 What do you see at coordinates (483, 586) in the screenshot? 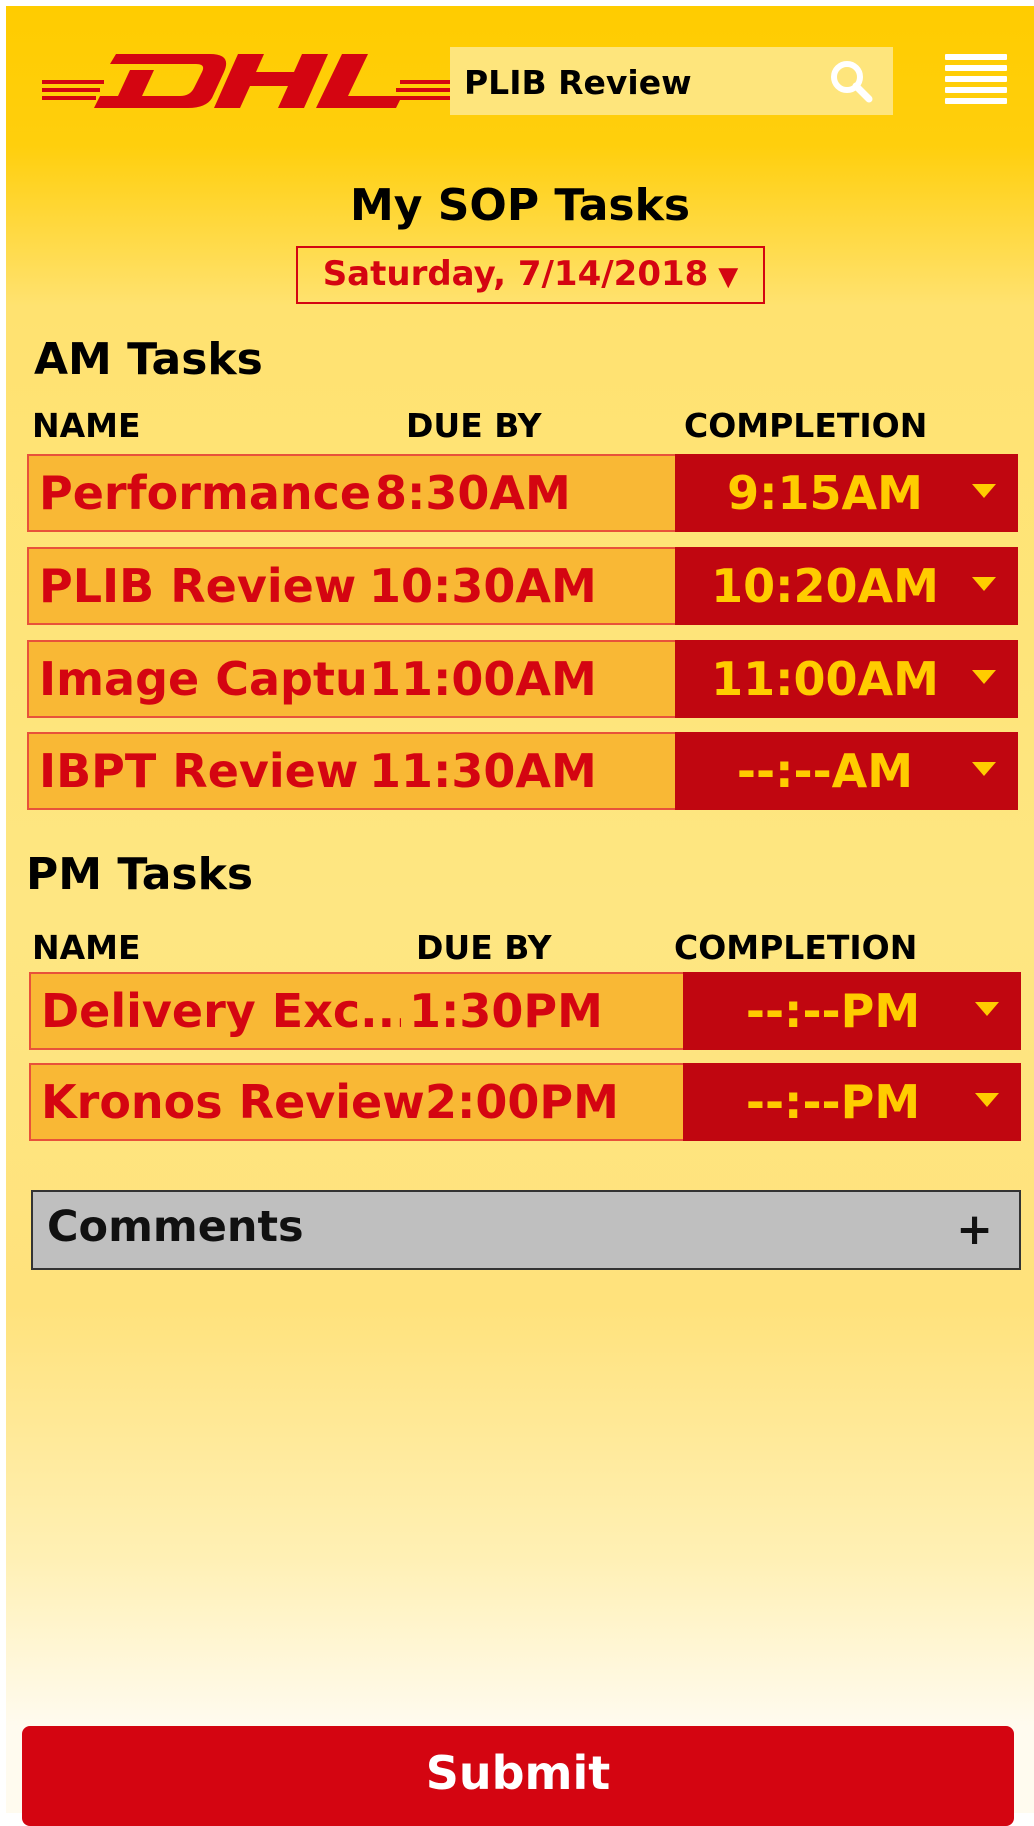
I see `task-due: 10:30AM` at bounding box center [483, 586].